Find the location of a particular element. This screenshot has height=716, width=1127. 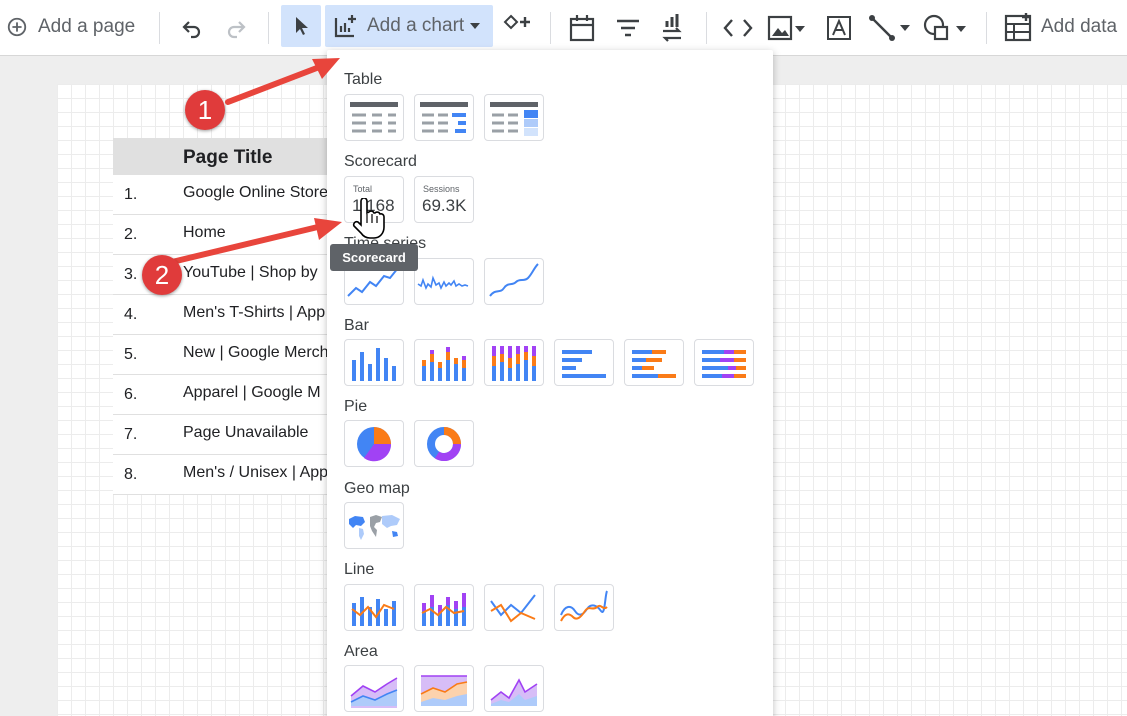

step-badge-2: 2 is located at coordinates (162, 275).